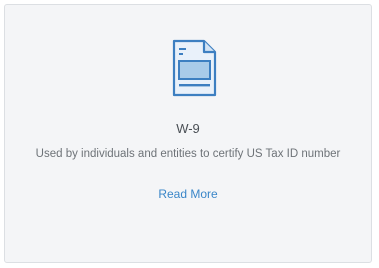  I want to click on card-title: W-9, so click(188, 128).